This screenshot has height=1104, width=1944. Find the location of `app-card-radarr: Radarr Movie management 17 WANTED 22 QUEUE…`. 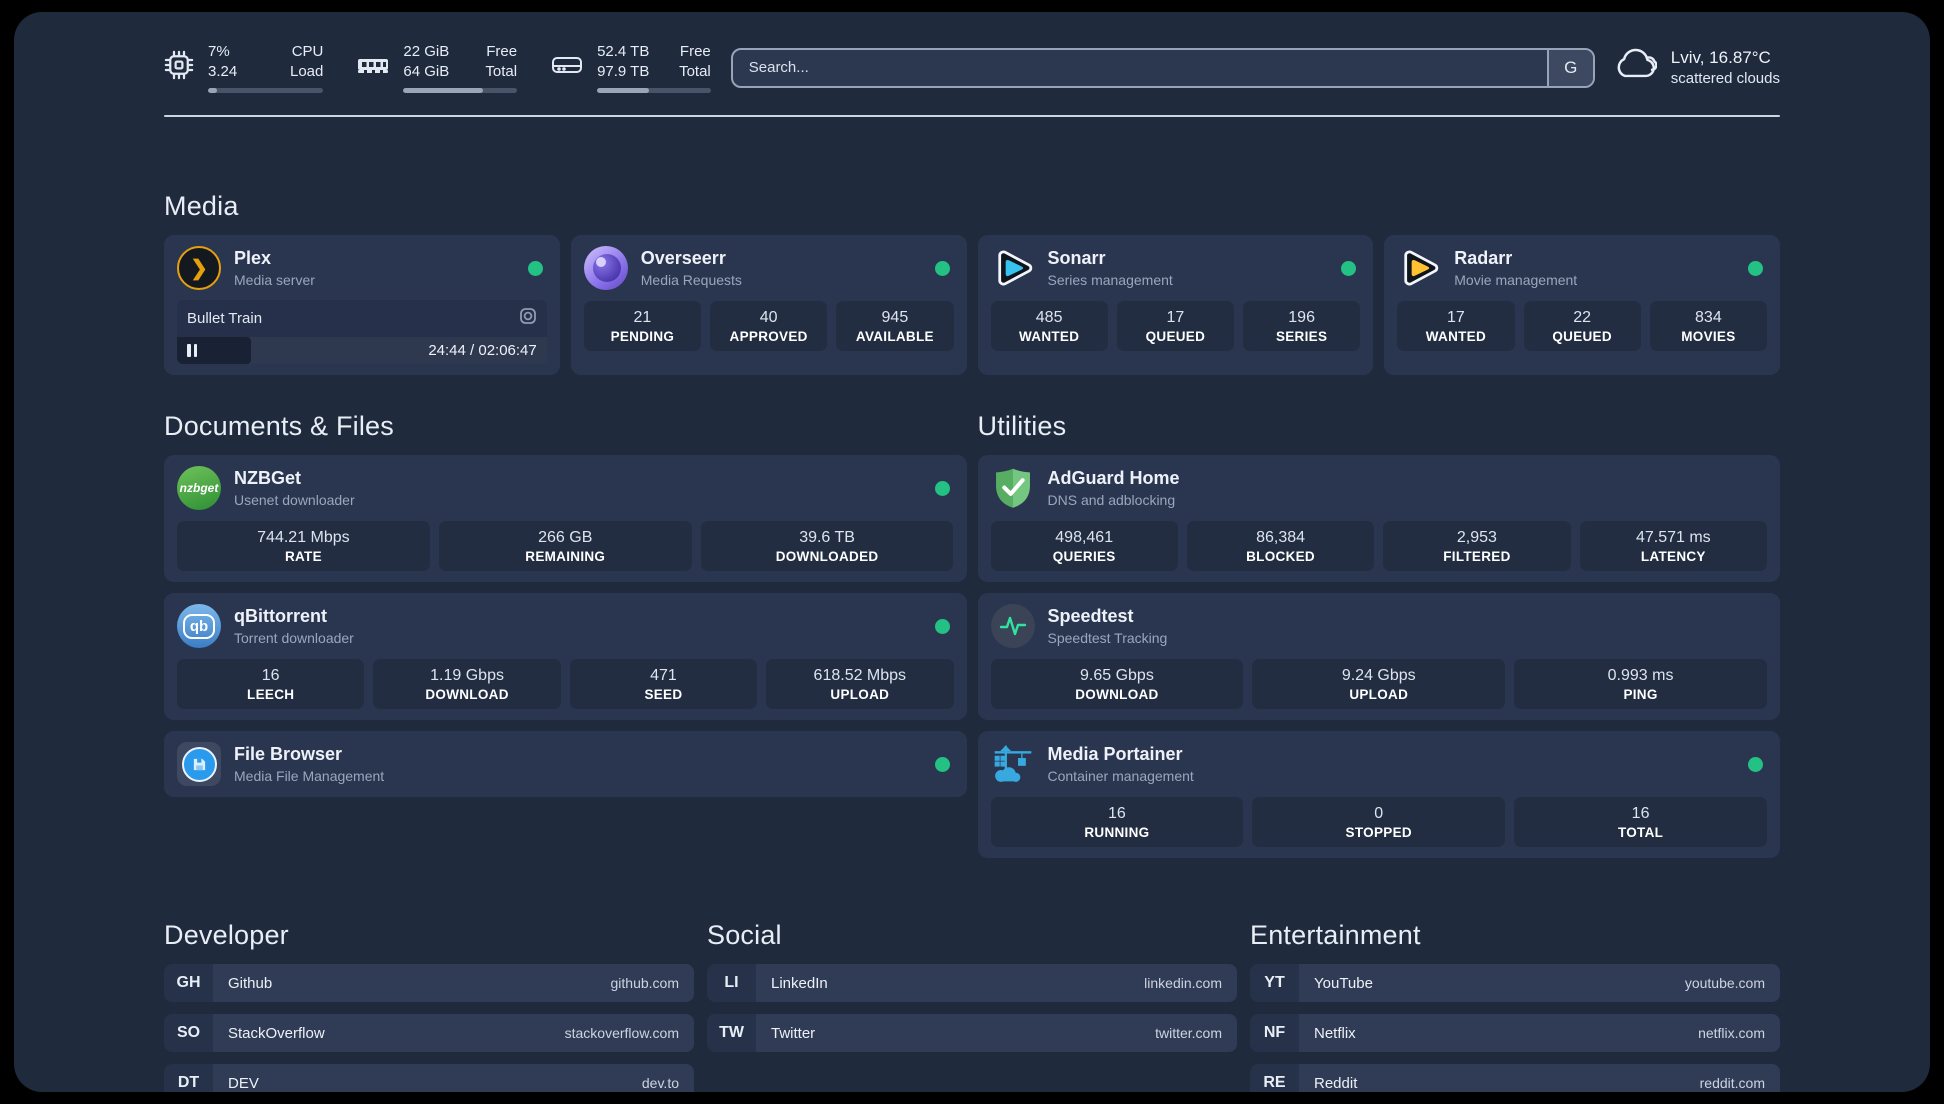

app-card-radarr: Radarr Movie management 17 WANTED 22 QUEUE… is located at coordinates (1582, 305).